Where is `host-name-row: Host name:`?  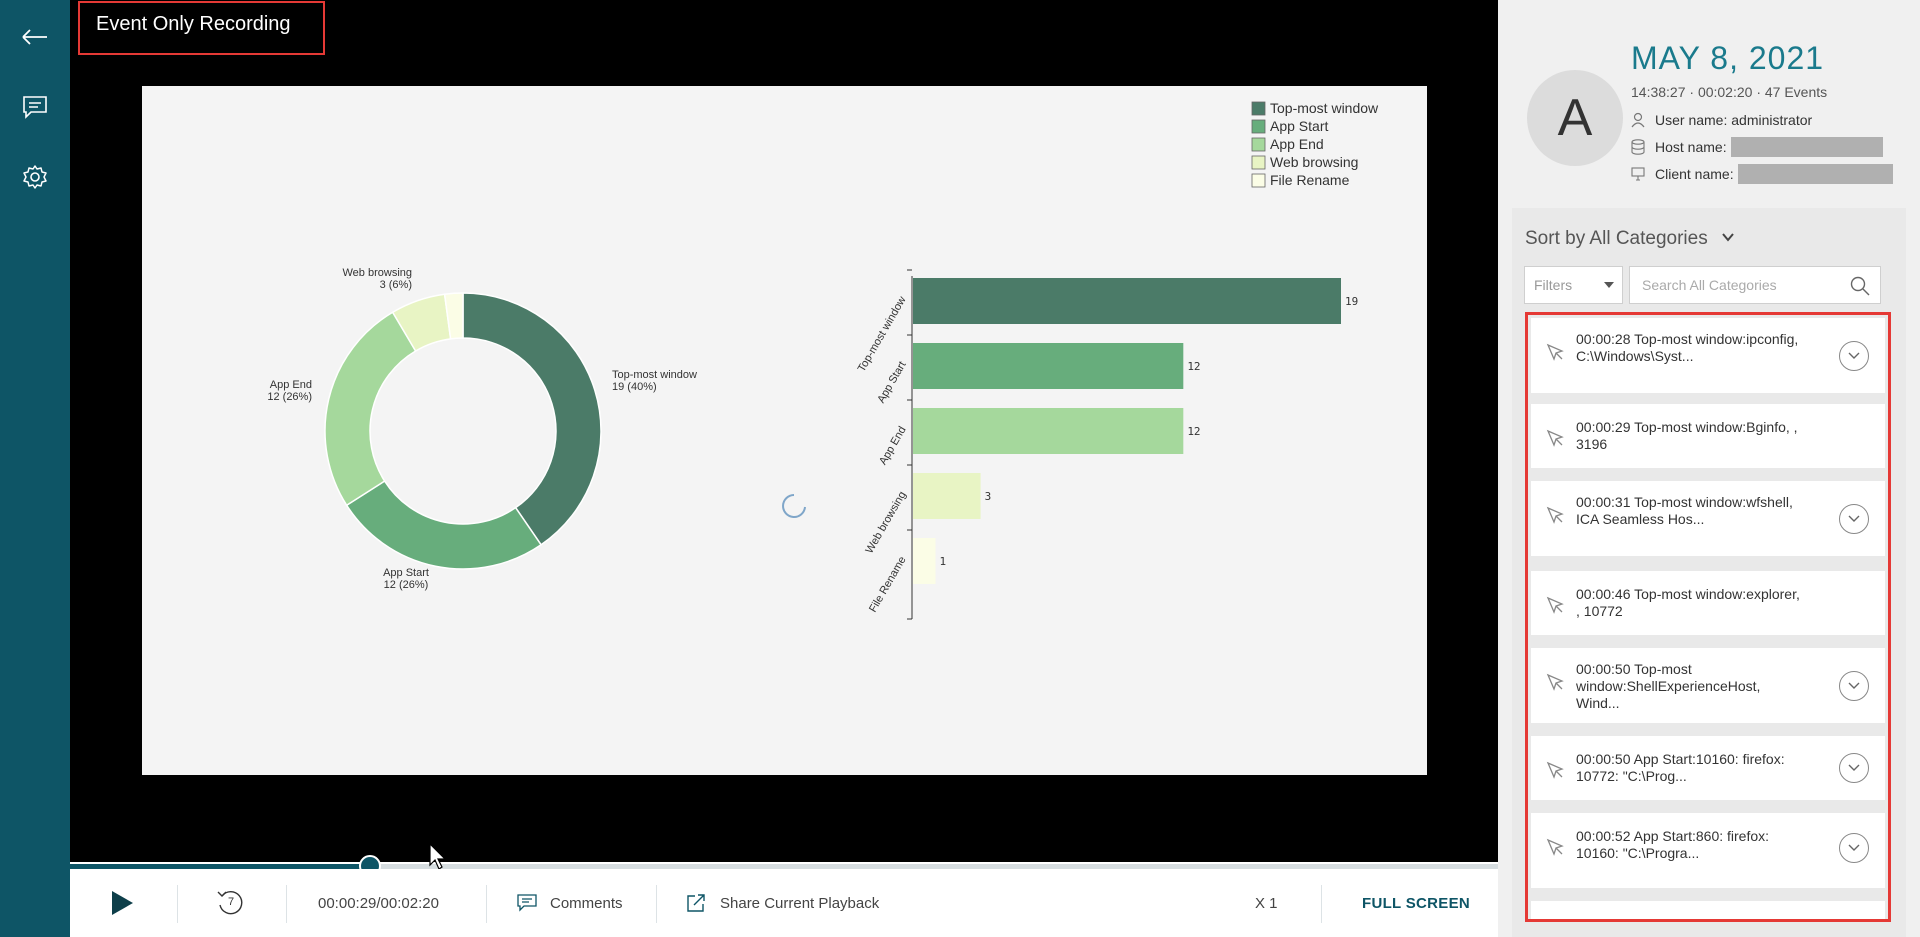
host-name-row: Host name: is located at coordinates (1757, 147).